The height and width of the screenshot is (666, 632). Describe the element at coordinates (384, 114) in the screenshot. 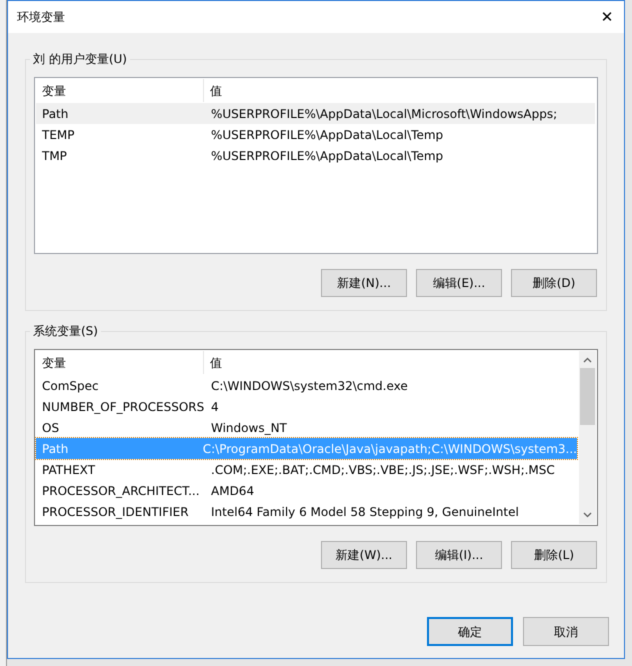

I see `variable-value: %USERPROFILE%\AppData\Local\Microsoft\WindowsApps;` at that location.